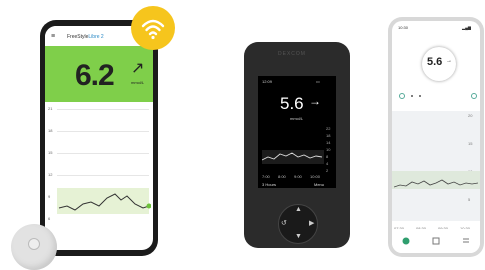 This screenshot has height=270, width=485. I want to click on y-label: 8, so click(327, 156).